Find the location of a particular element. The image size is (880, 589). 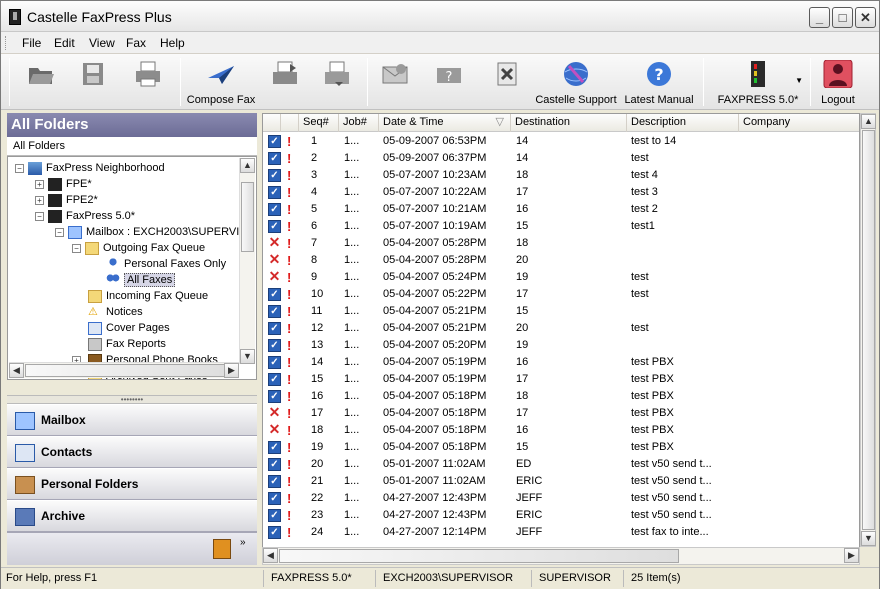

server-label: FAXPRESS 5.0* is located at coordinates (758, 100).